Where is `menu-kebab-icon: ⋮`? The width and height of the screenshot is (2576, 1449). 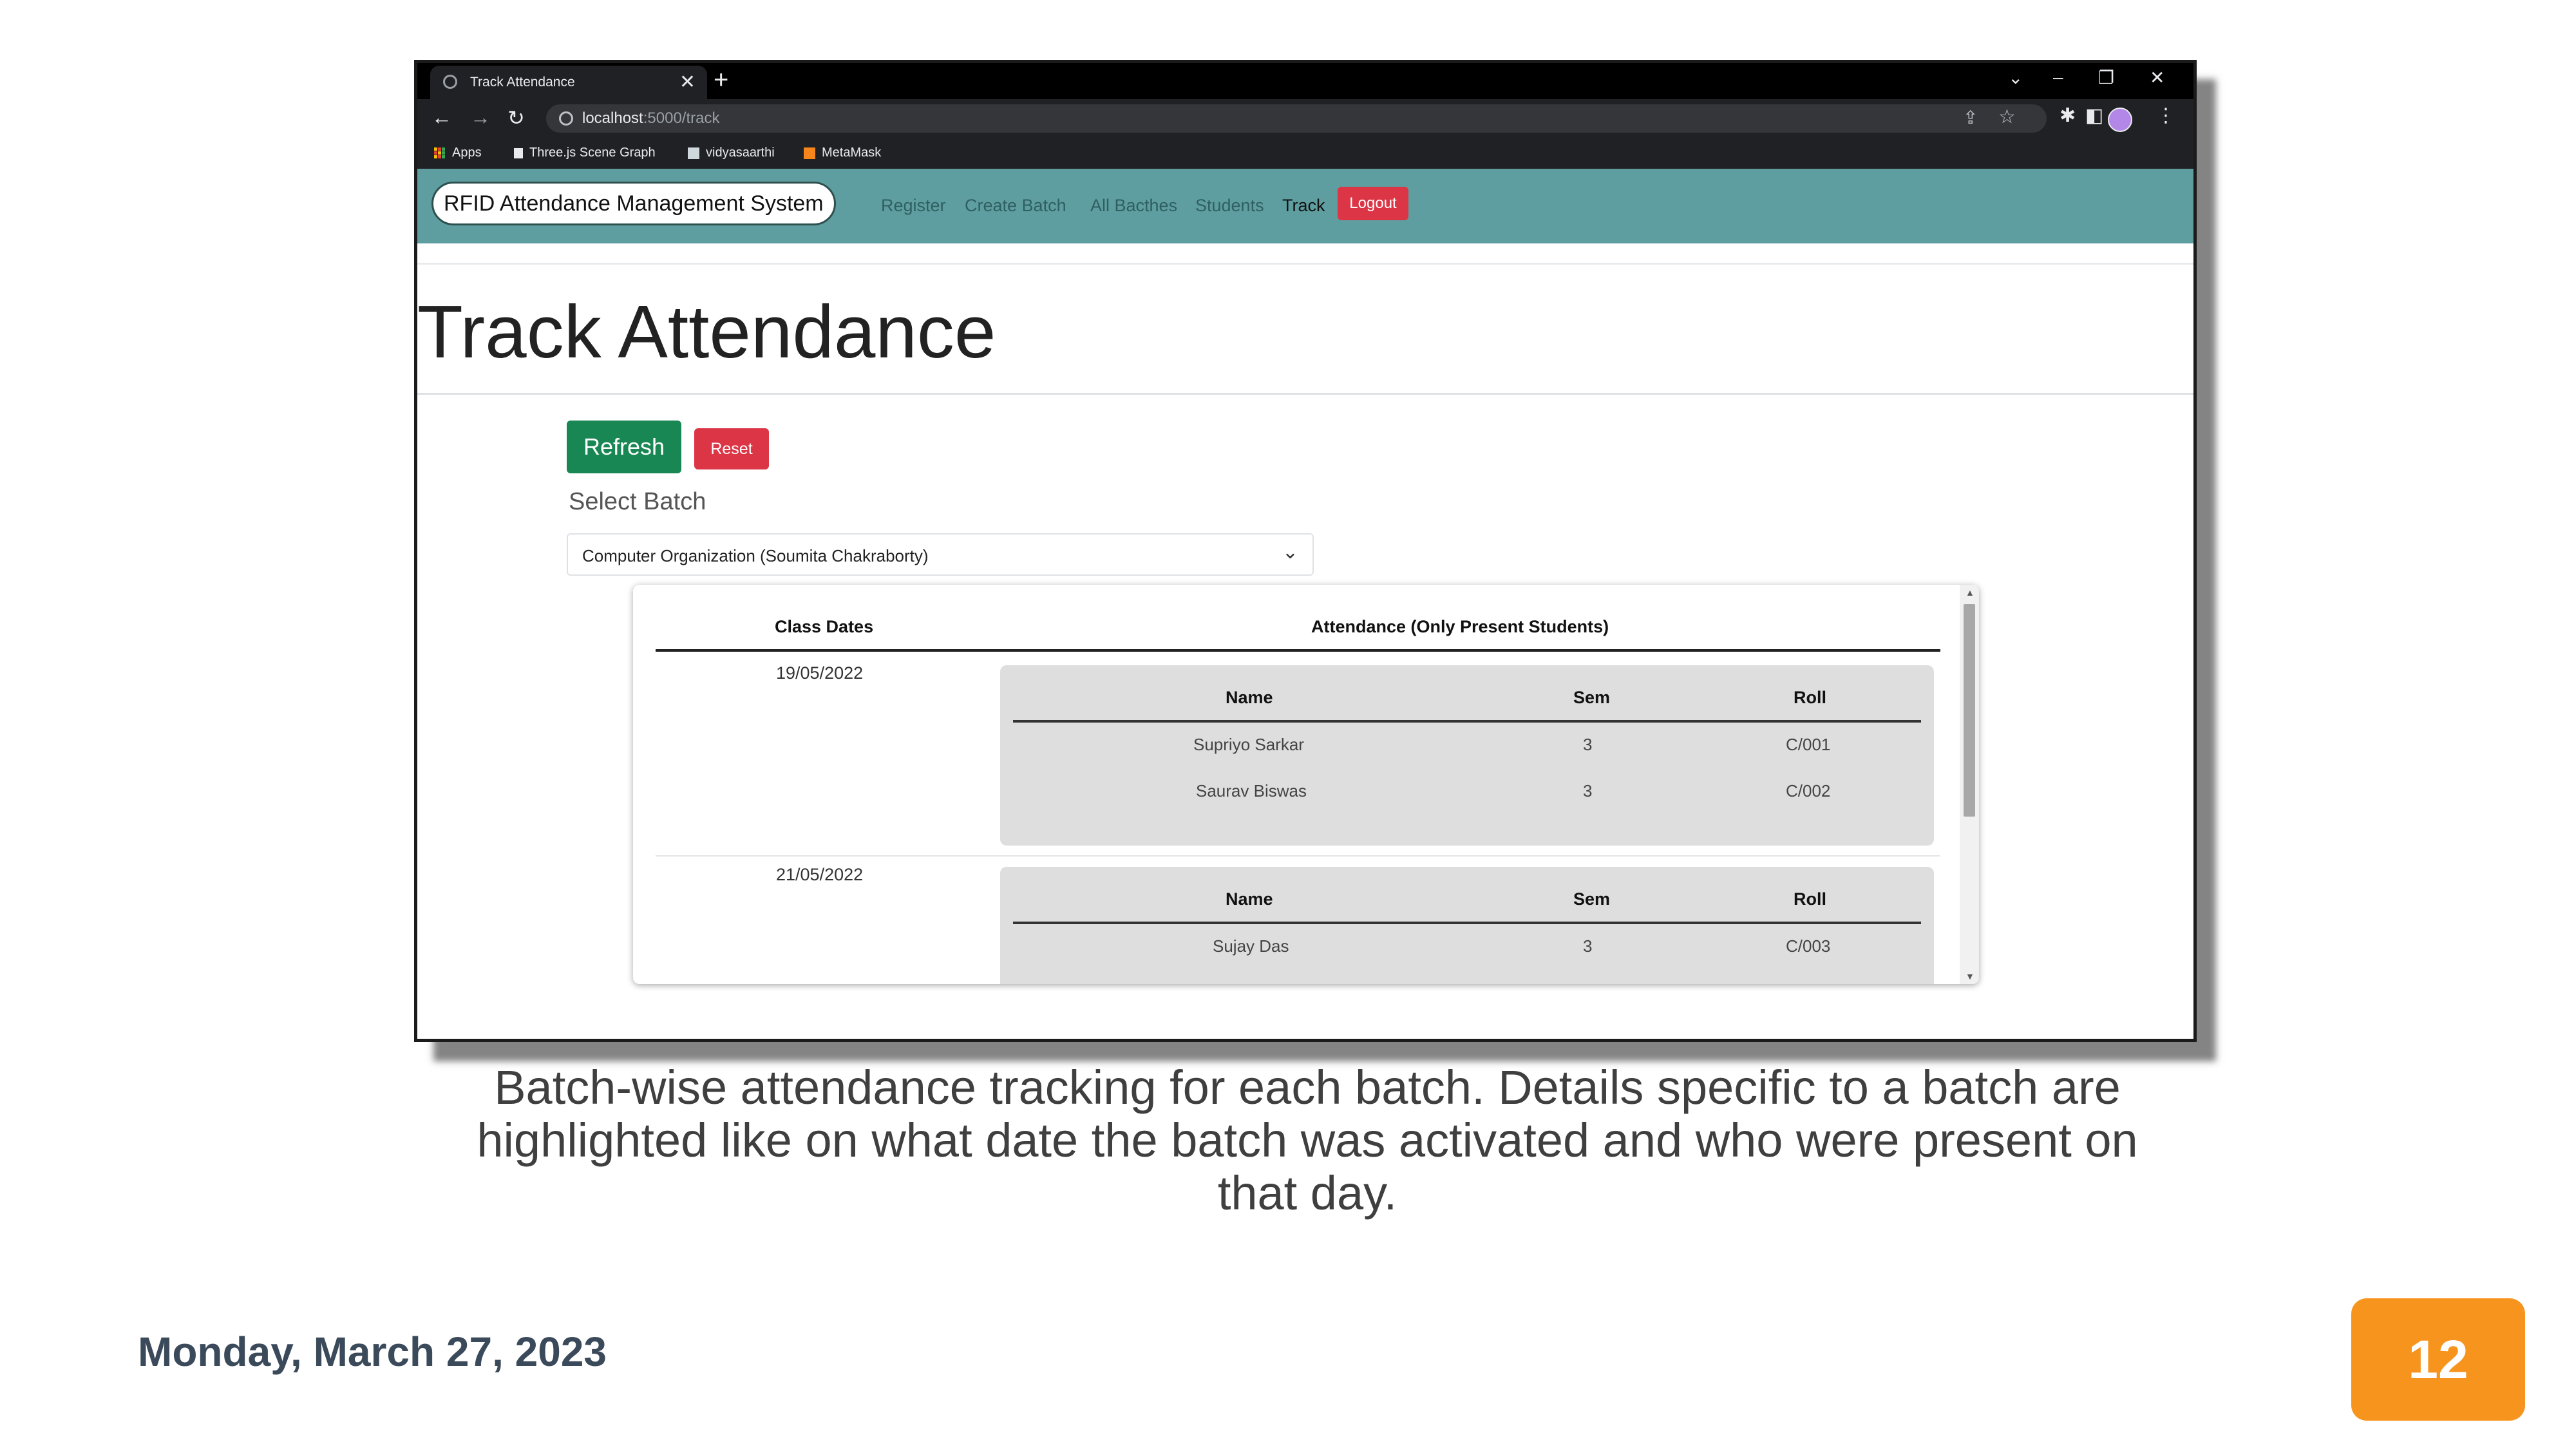 menu-kebab-icon: ⋮ is located at coordinates (2165, 116).